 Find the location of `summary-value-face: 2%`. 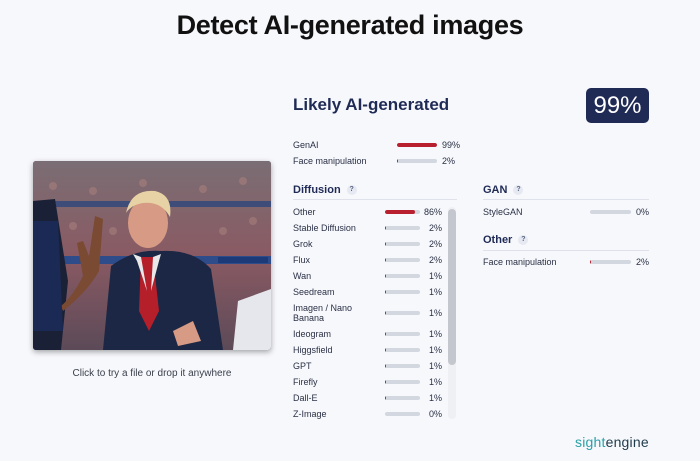

summary-value-face: 2% is located at coordinates (448, 161).